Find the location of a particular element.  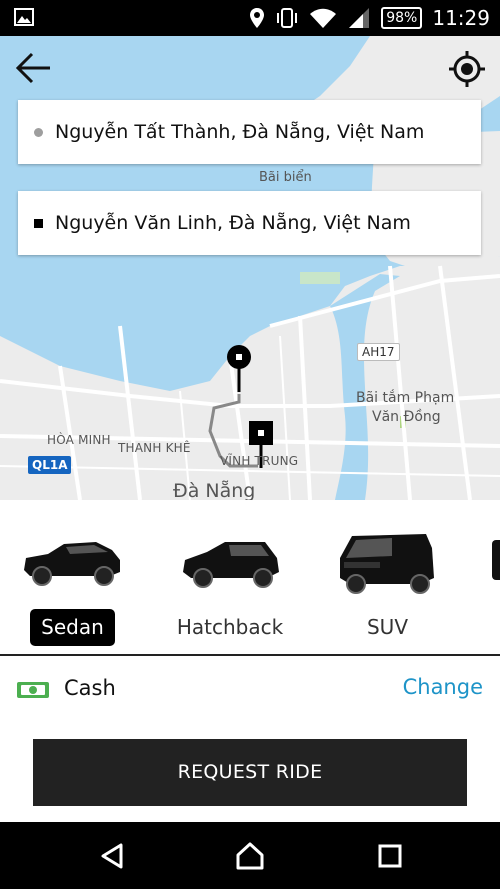

pickup-address-text: Nguyễn Tất Thành, Đà Nẵng, Việt Nam is located at coordinates (240, 132).